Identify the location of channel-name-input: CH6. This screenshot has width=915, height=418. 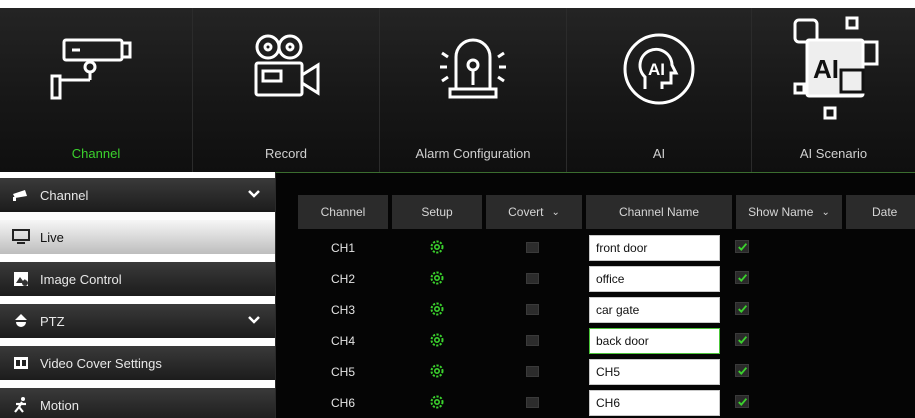
(654, 403).